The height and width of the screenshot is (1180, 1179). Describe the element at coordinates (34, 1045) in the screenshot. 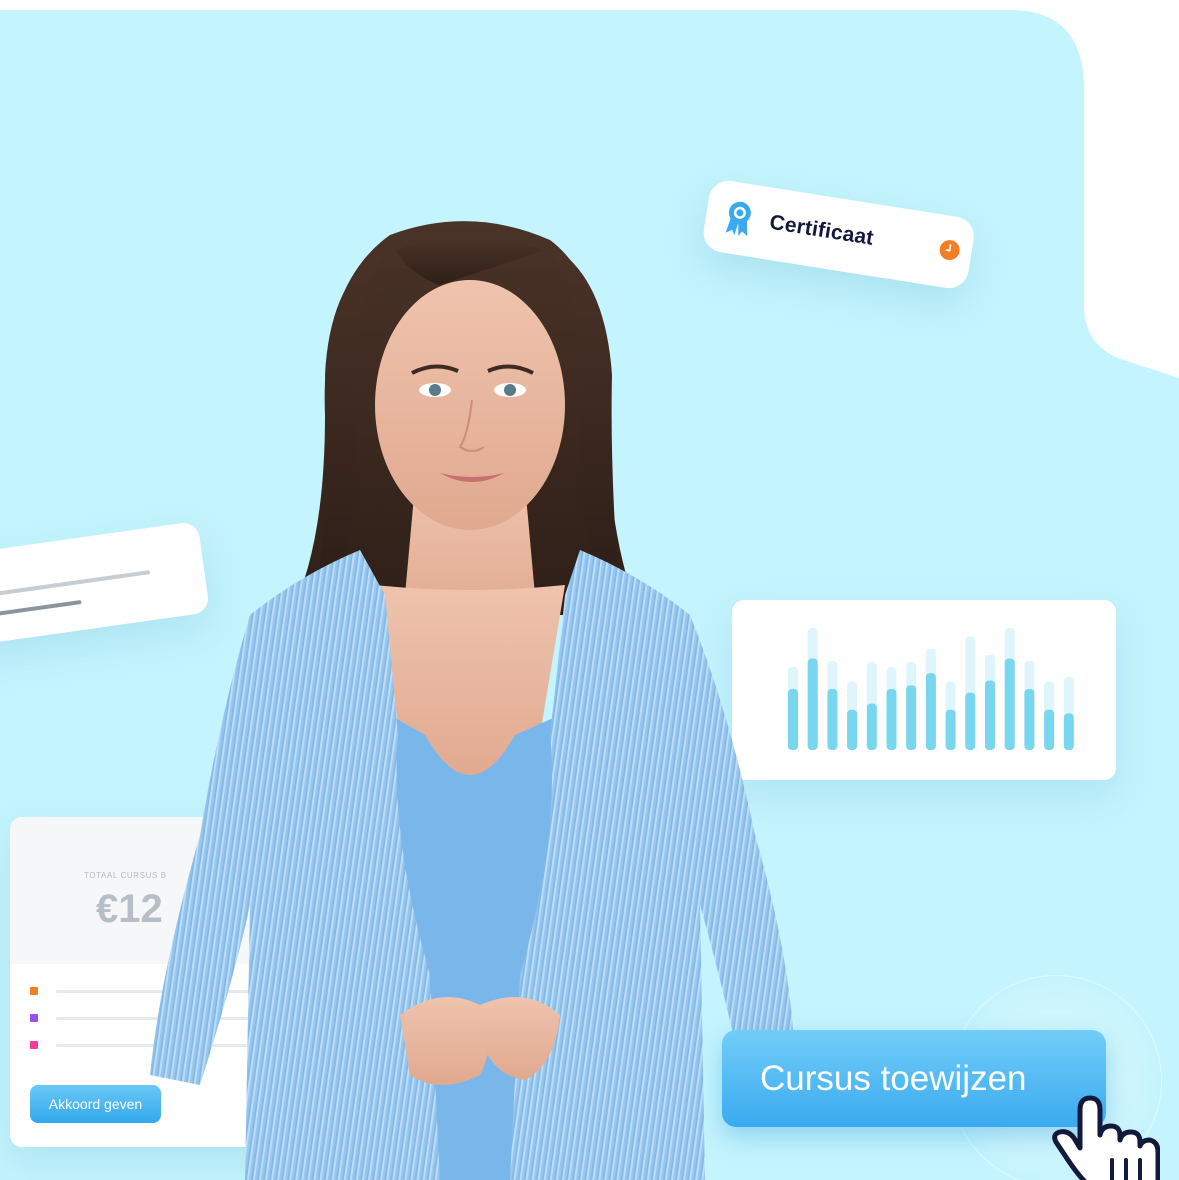

I see `legend-dot-pink` at that location.